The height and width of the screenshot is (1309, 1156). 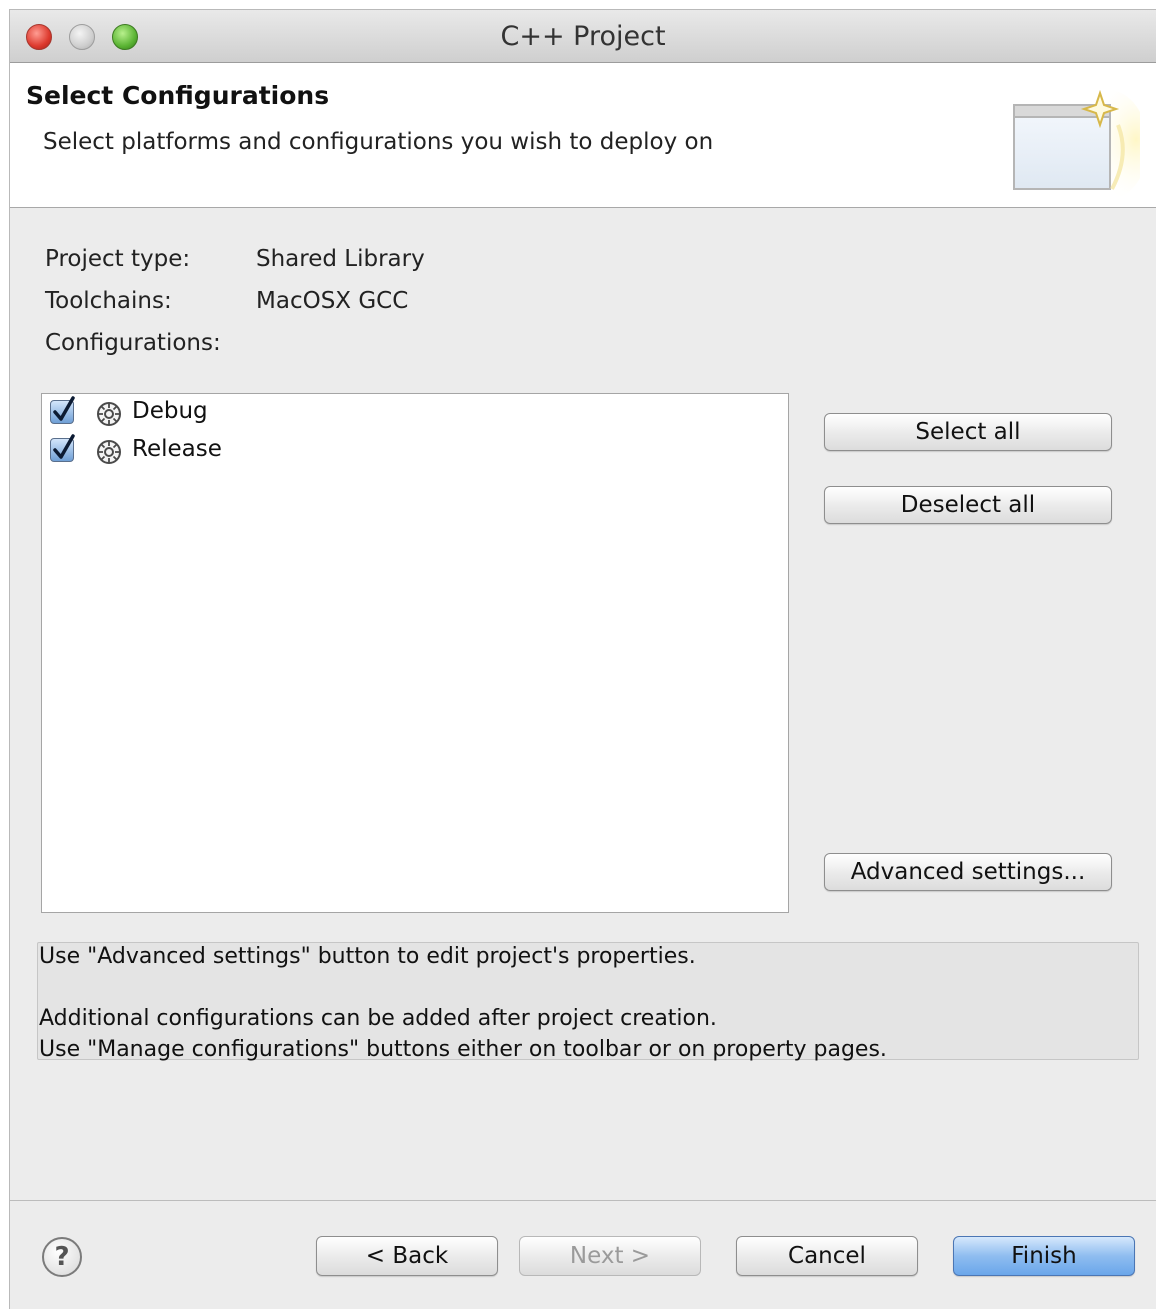 What do you see at coordinates (583, 1200) in the screenshot?
I see `footer-divider` at bounding box center [583, 1200].